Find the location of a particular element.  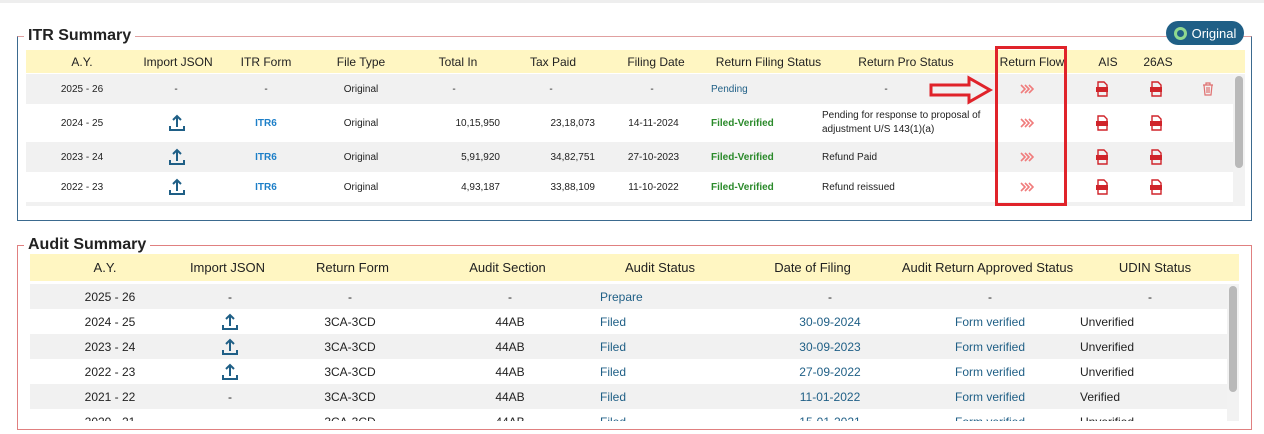

cell-tax-paid: 23,18,073 is located at coordinates (573, 123).